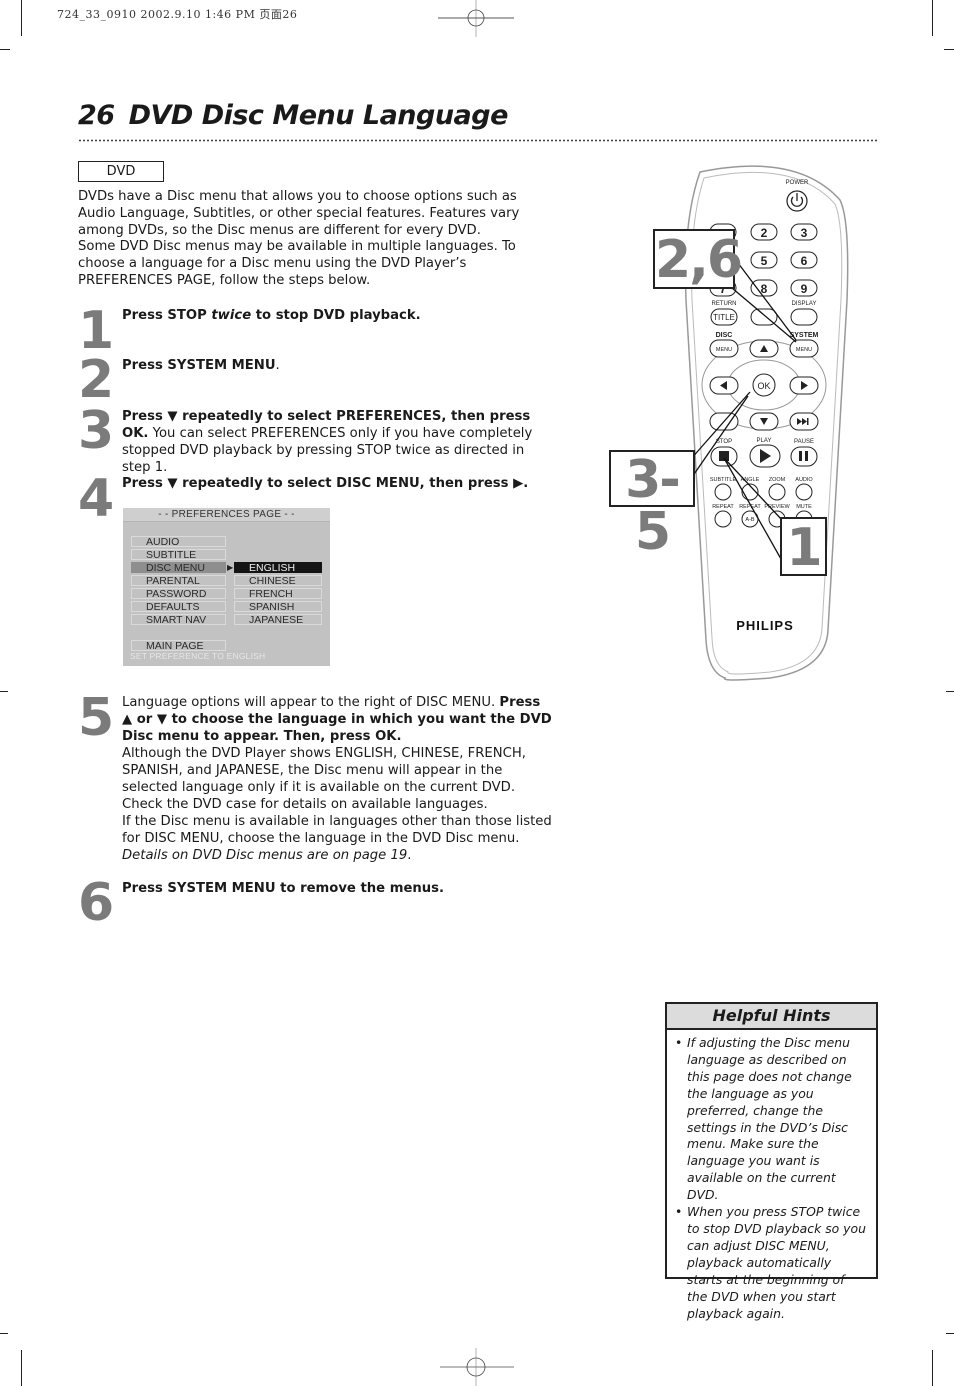  Describe the element at coordinates (477, 1367) in the screenshot. I see `registration-mark-bottom` at that location.